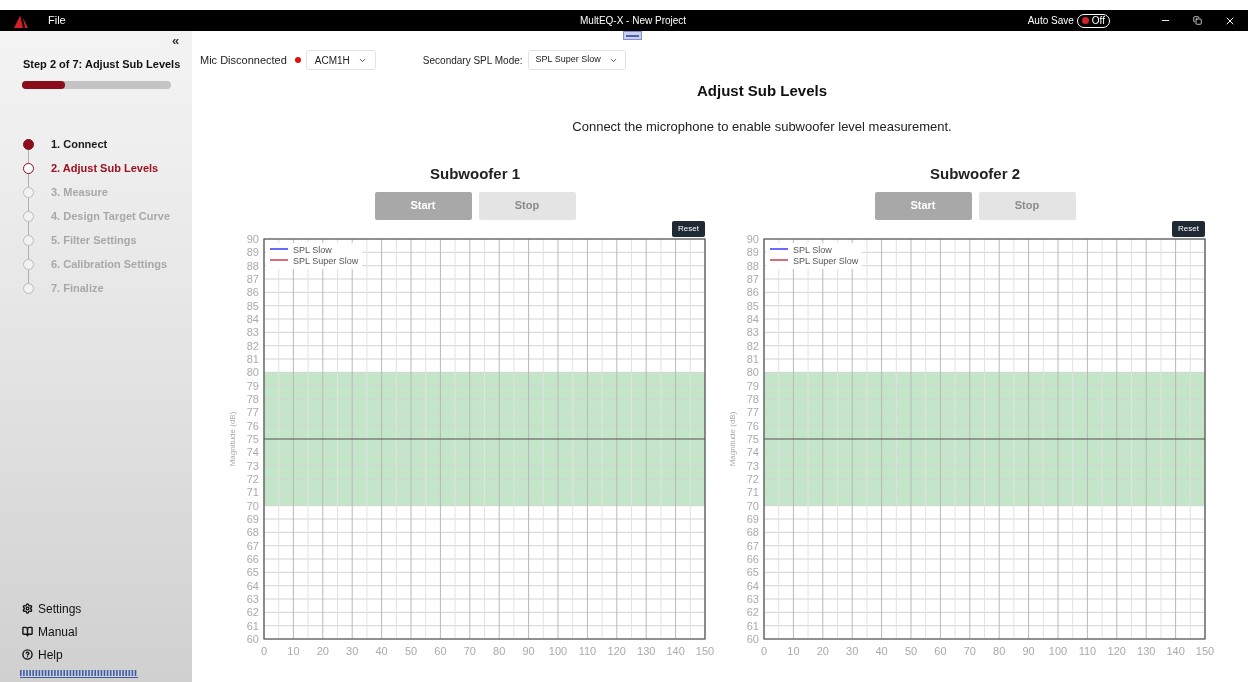 This screenshot has height=682, width=1248. Describe the element at coordinates (243, 60) in the screenshot. I see `mic-status: Mic Disconnected` at that location.